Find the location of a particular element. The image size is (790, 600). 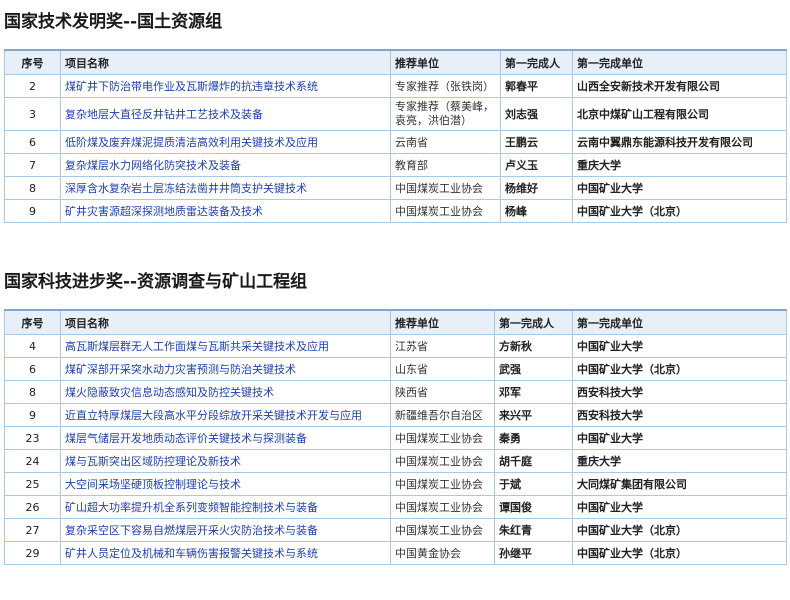

first-person-cell: 武强 is located at coordinates (533, 369).